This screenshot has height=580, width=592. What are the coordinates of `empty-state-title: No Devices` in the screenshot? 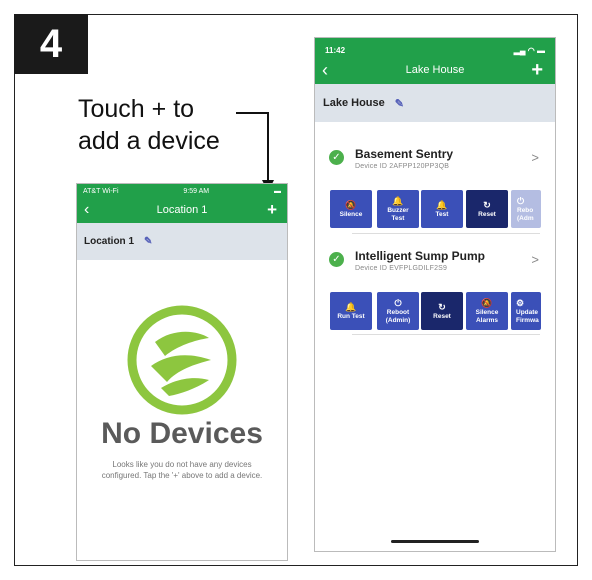 It's located at (182, 433).